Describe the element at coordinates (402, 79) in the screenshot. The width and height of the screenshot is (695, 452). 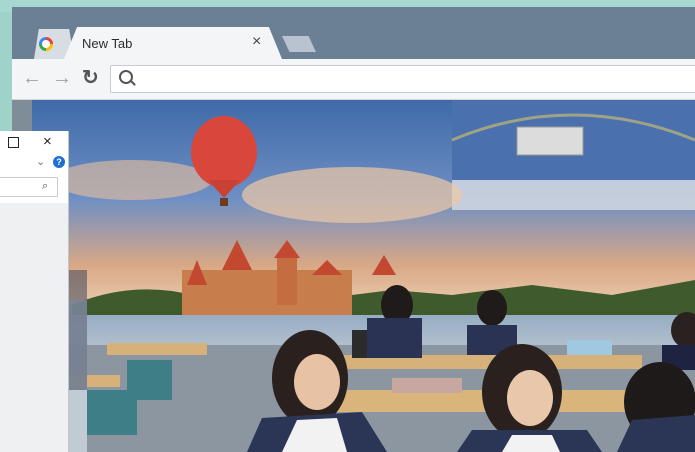
I see `address-bar` at that location.